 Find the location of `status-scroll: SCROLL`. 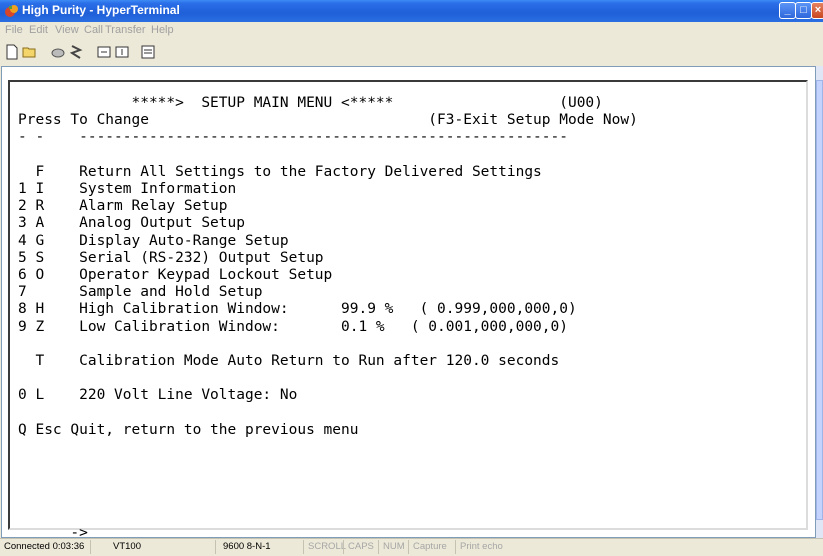

status-scroll: SCROLL is located at coordinates (324, 547).